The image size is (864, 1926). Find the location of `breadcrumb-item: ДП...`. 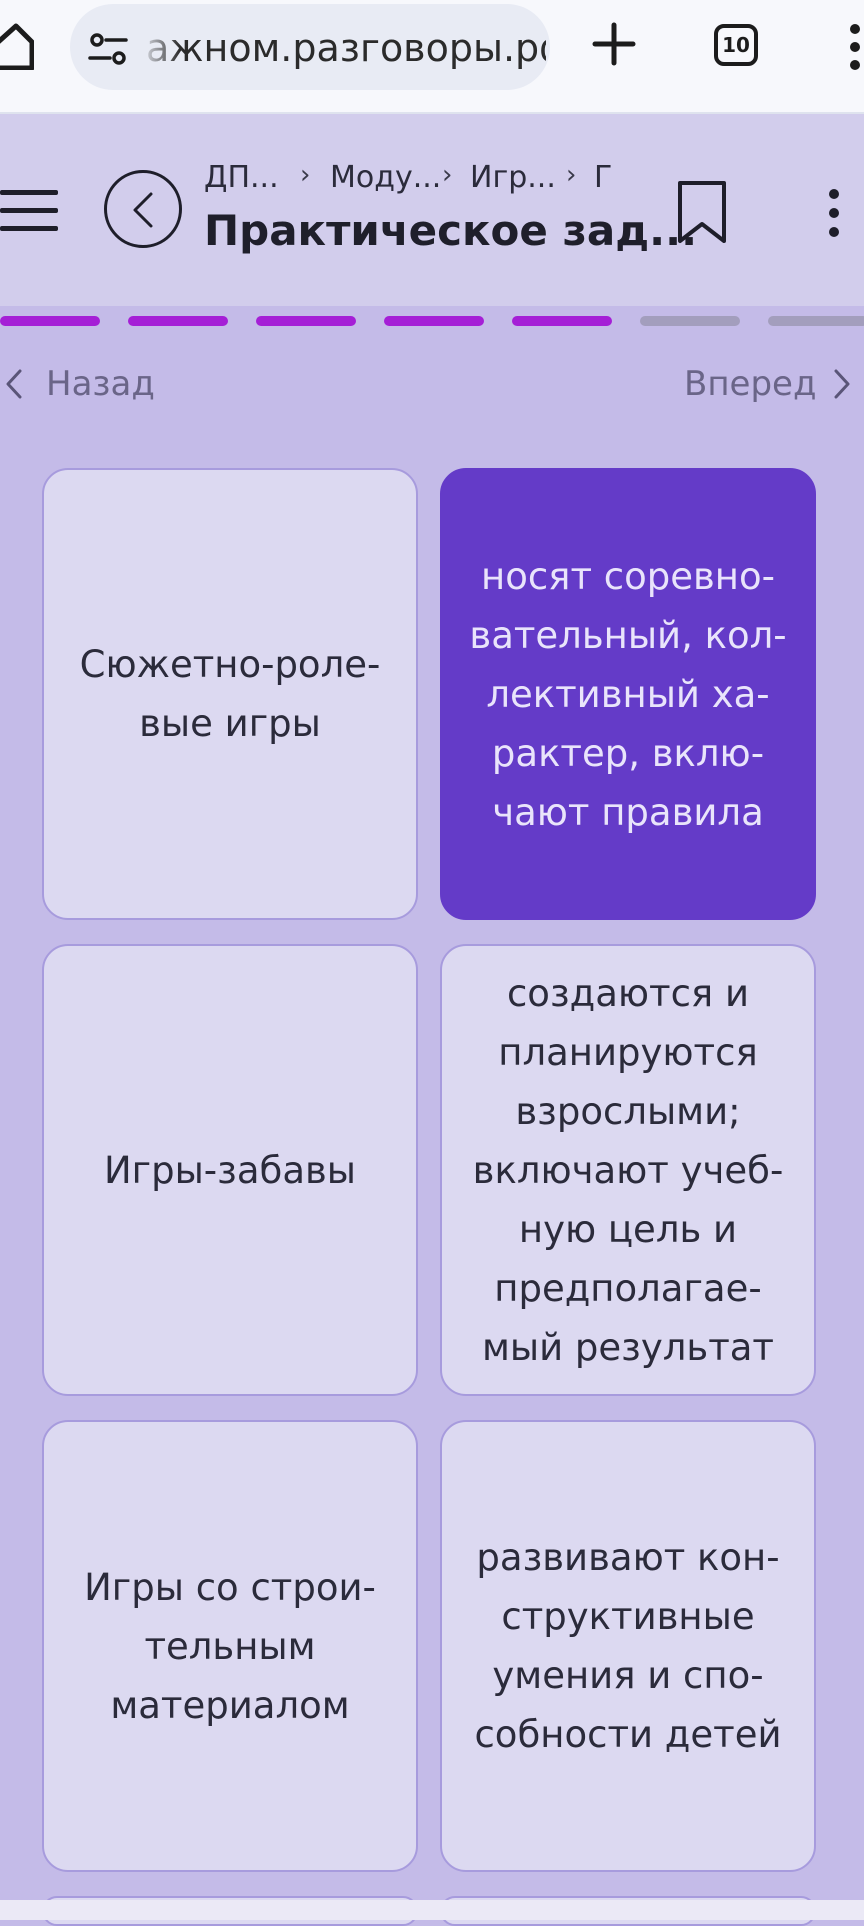

breadcrumb-item: ДП... is located at coordinates (241, 177).